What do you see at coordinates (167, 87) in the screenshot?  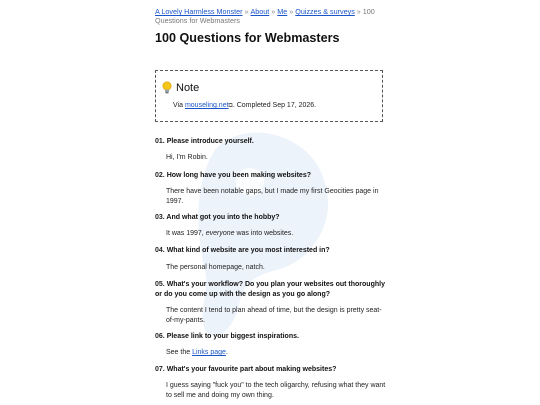 I see `lightbulb-icon` at bounding box center [167, 87].